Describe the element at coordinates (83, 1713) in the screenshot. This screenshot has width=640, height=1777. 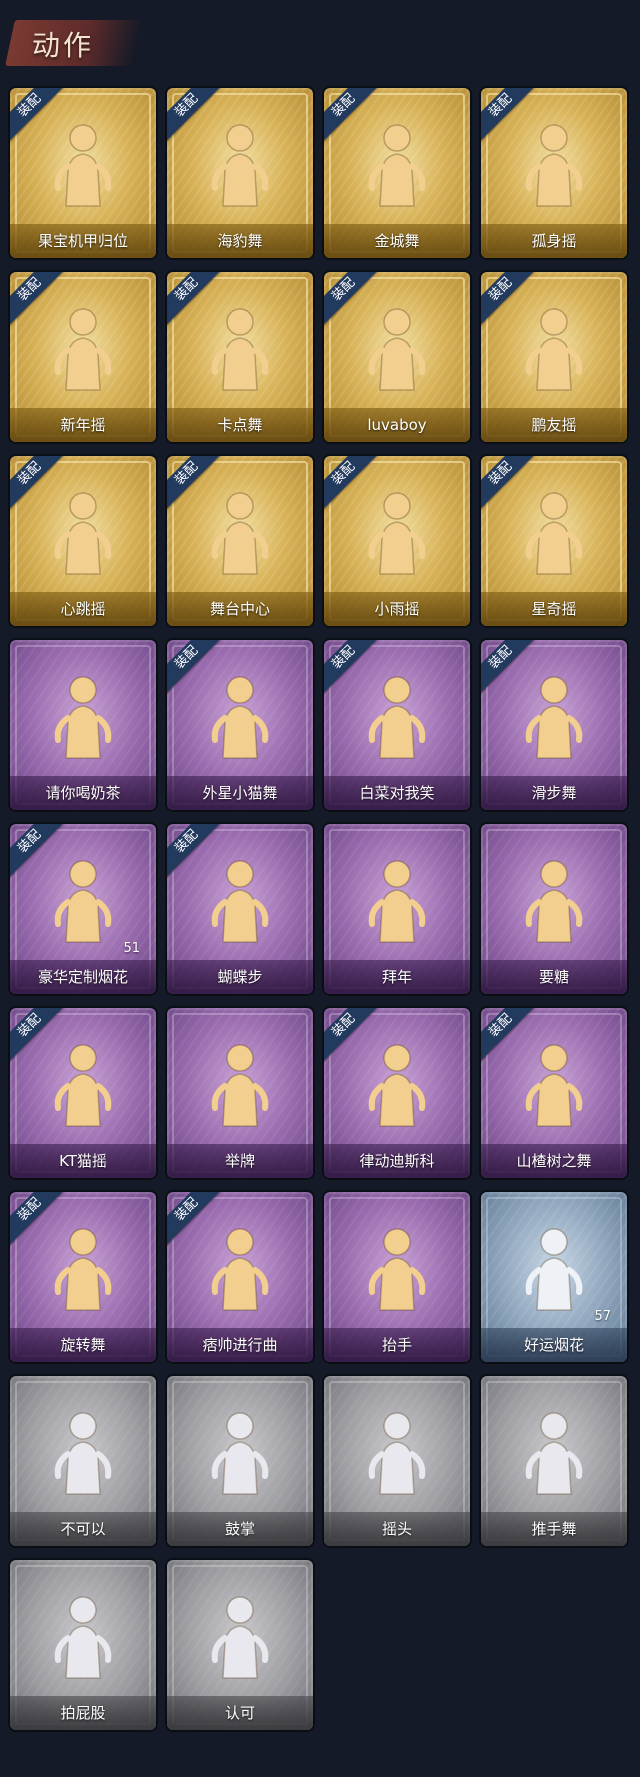
I see `action-label: 拍屁股` at that location.